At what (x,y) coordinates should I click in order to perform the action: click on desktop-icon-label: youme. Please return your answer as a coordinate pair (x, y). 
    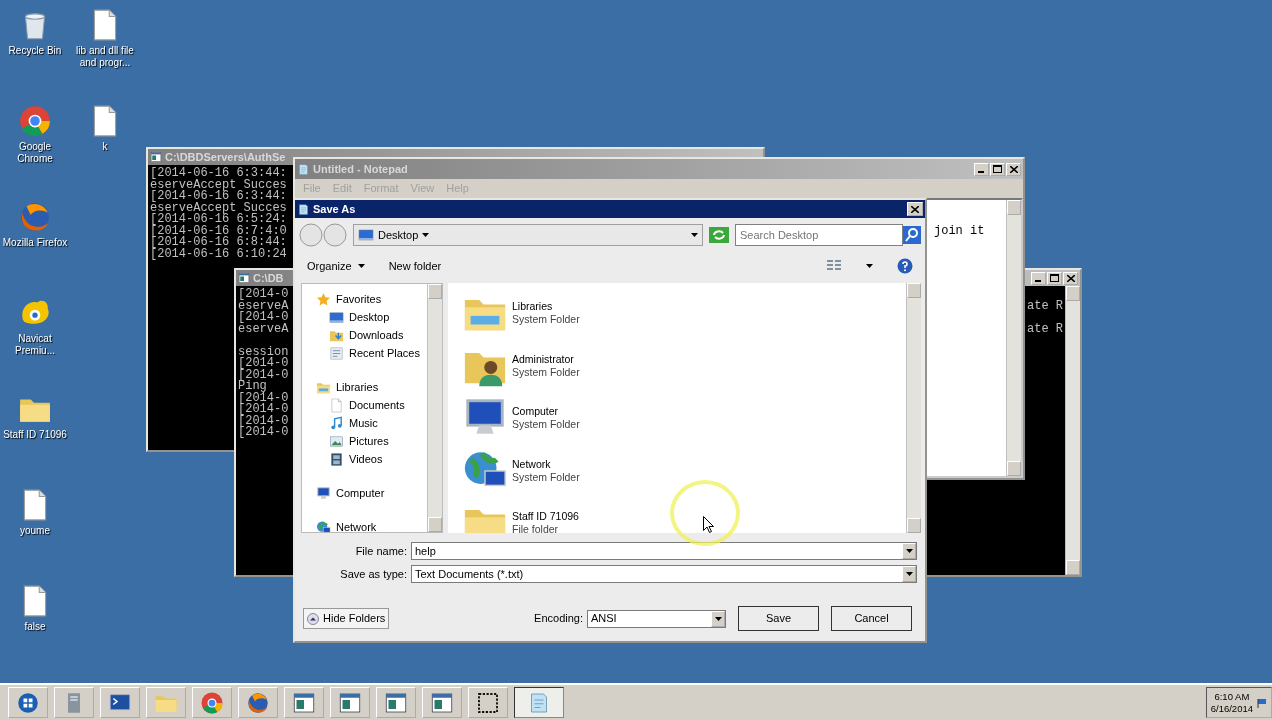
    Looking at the image, I should click on (35, 531).